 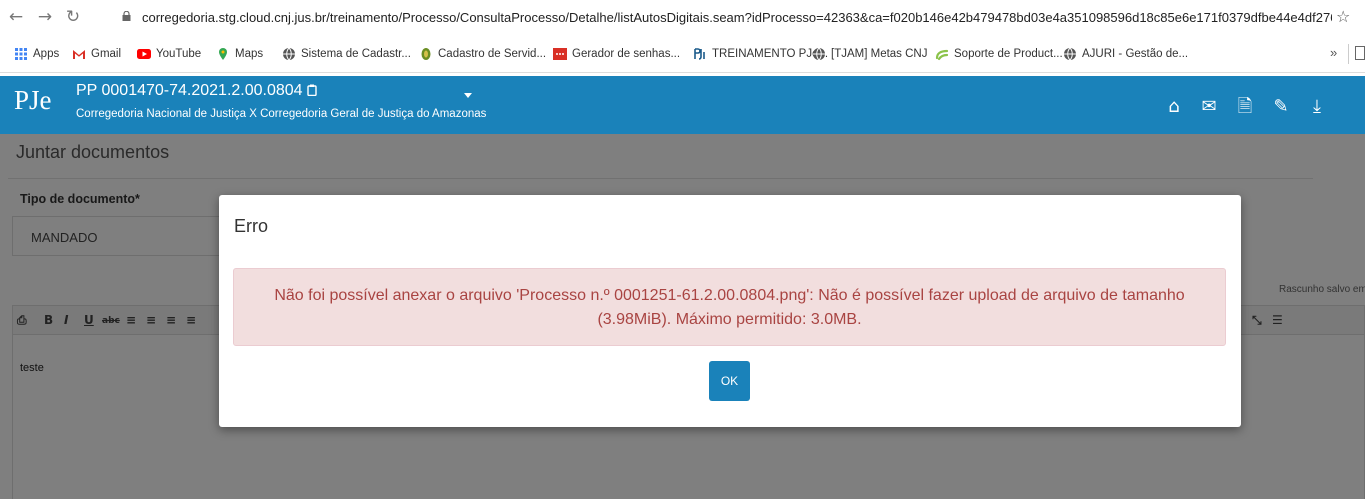 I want to click on reading-list-icon, so click(x=1360, y=53).